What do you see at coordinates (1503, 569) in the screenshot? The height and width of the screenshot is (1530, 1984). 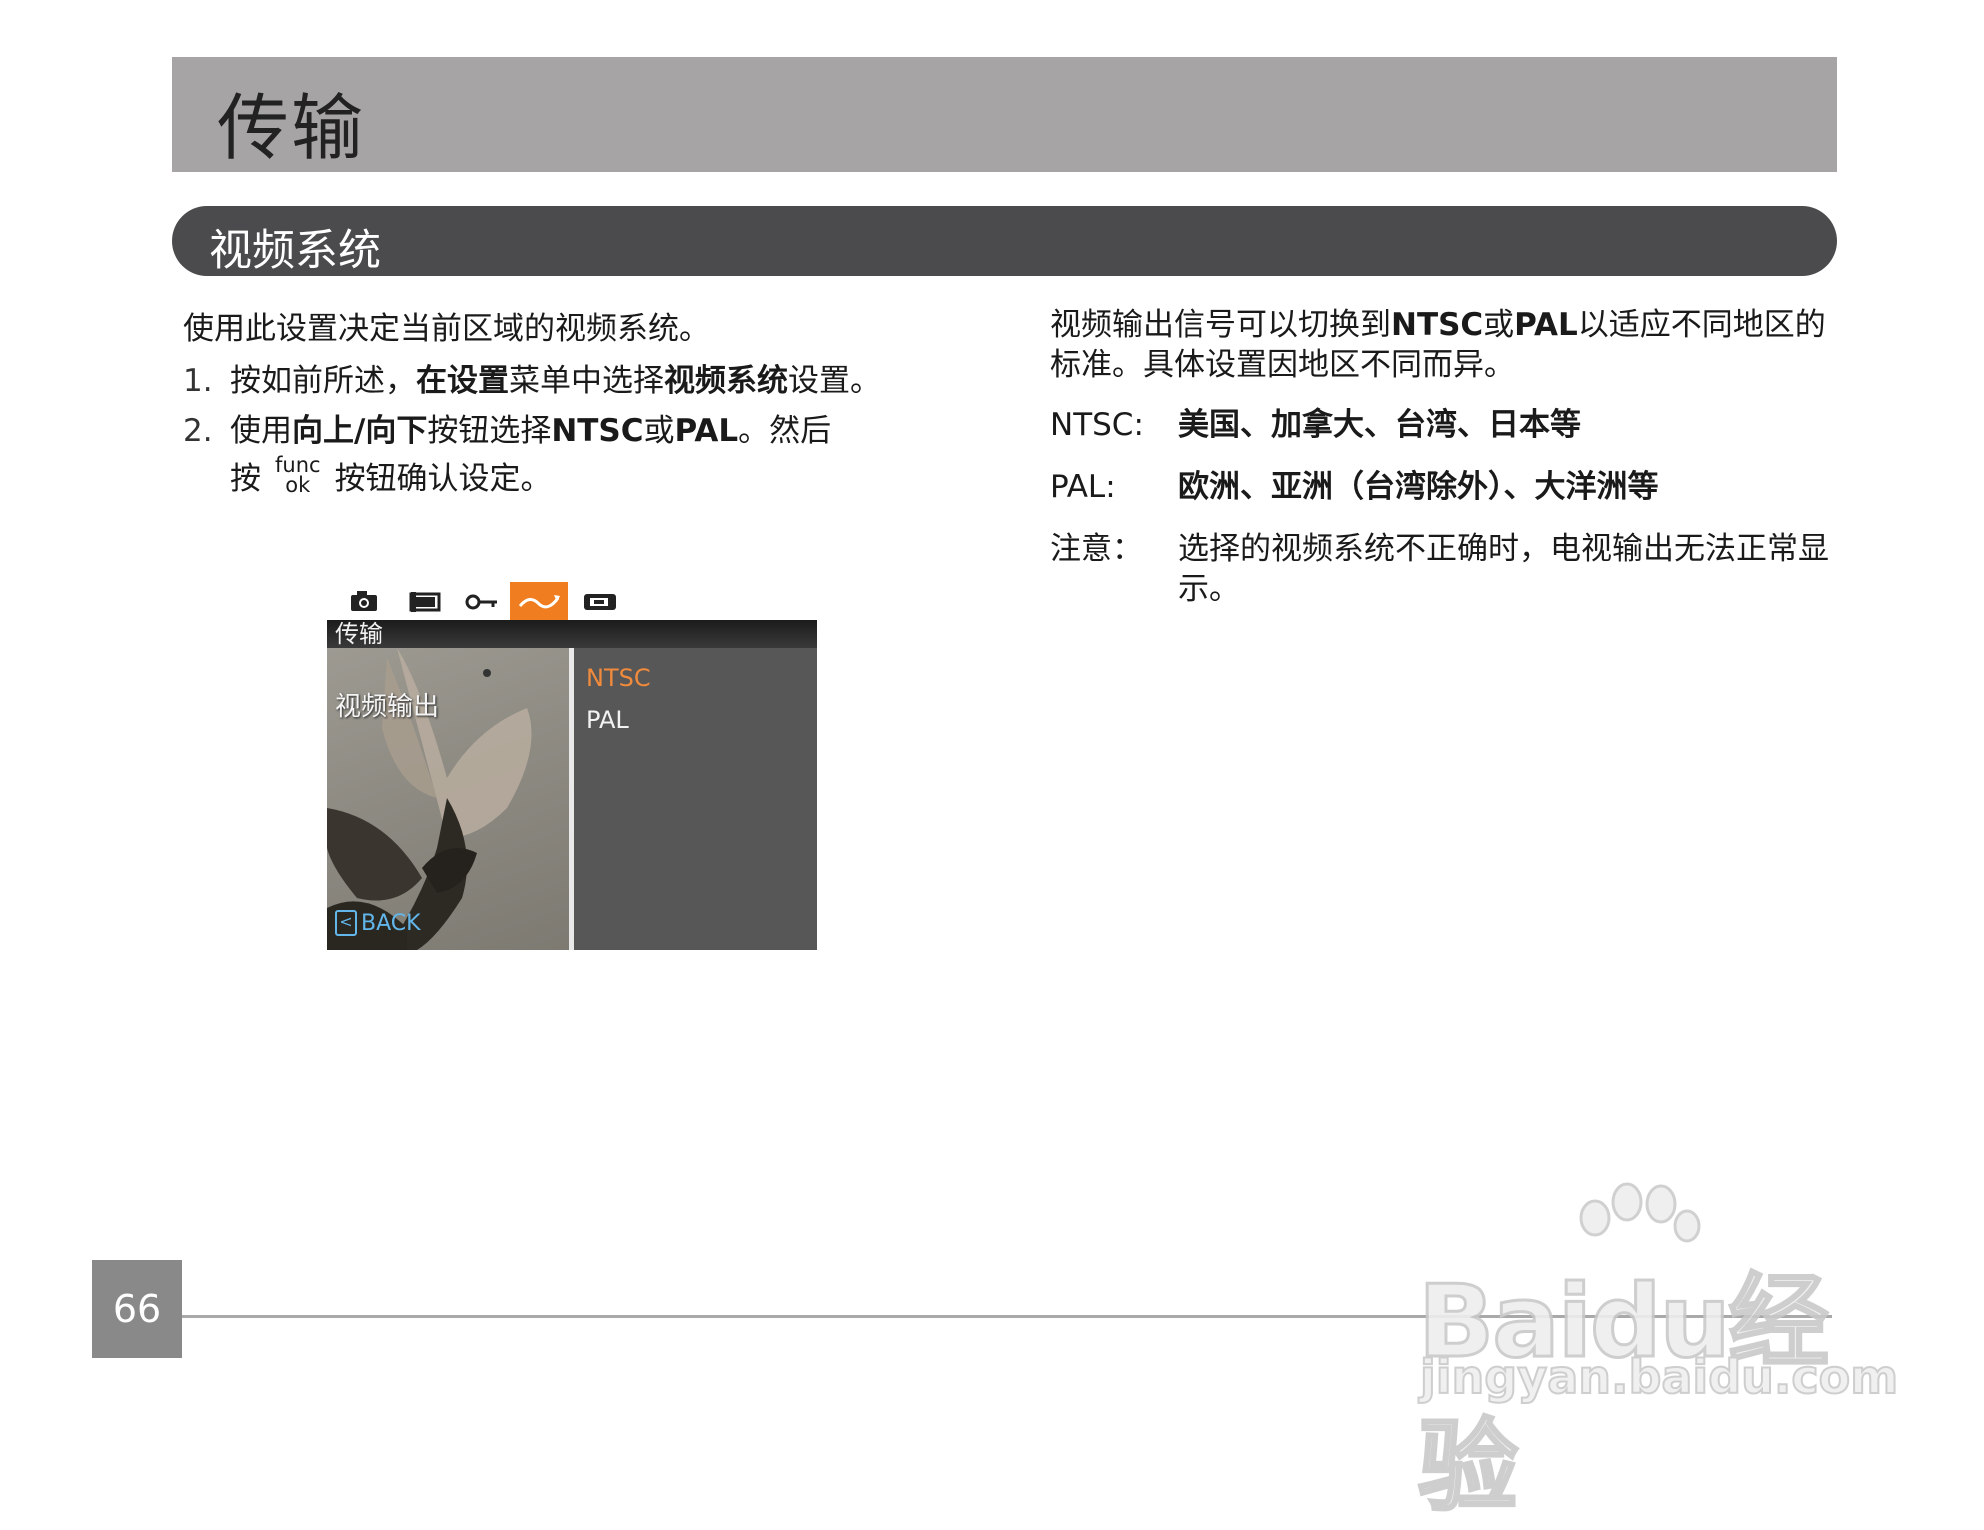 I see `note-desc: 选择的视频系统不正确时，电视输出无法正常显示。` at bounding box center [1503, 569].